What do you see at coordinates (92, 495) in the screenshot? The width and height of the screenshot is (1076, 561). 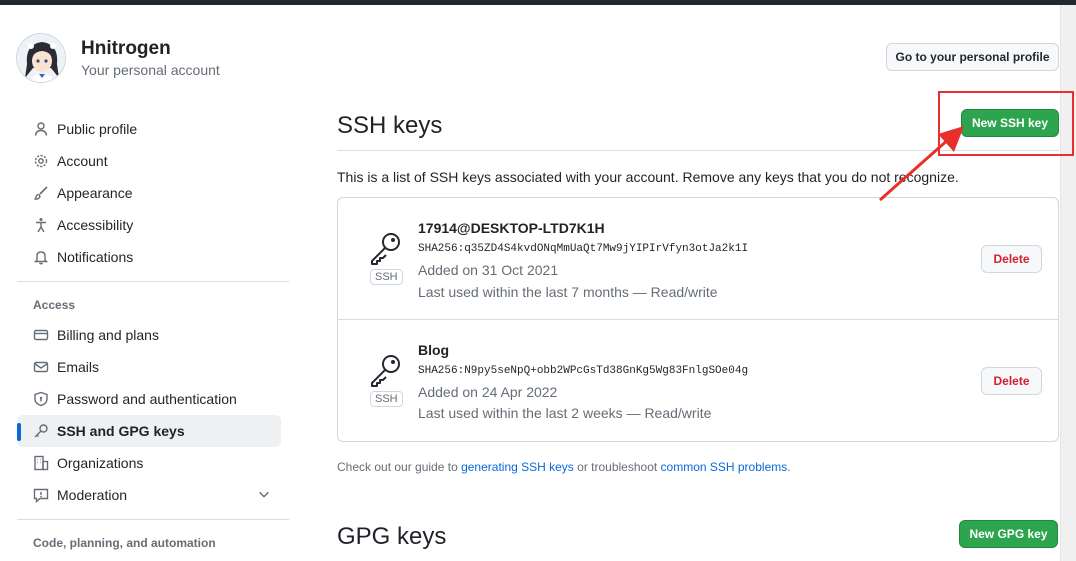 I see `sidebar-item-label: Moderation` at bounding box center [92, 495].